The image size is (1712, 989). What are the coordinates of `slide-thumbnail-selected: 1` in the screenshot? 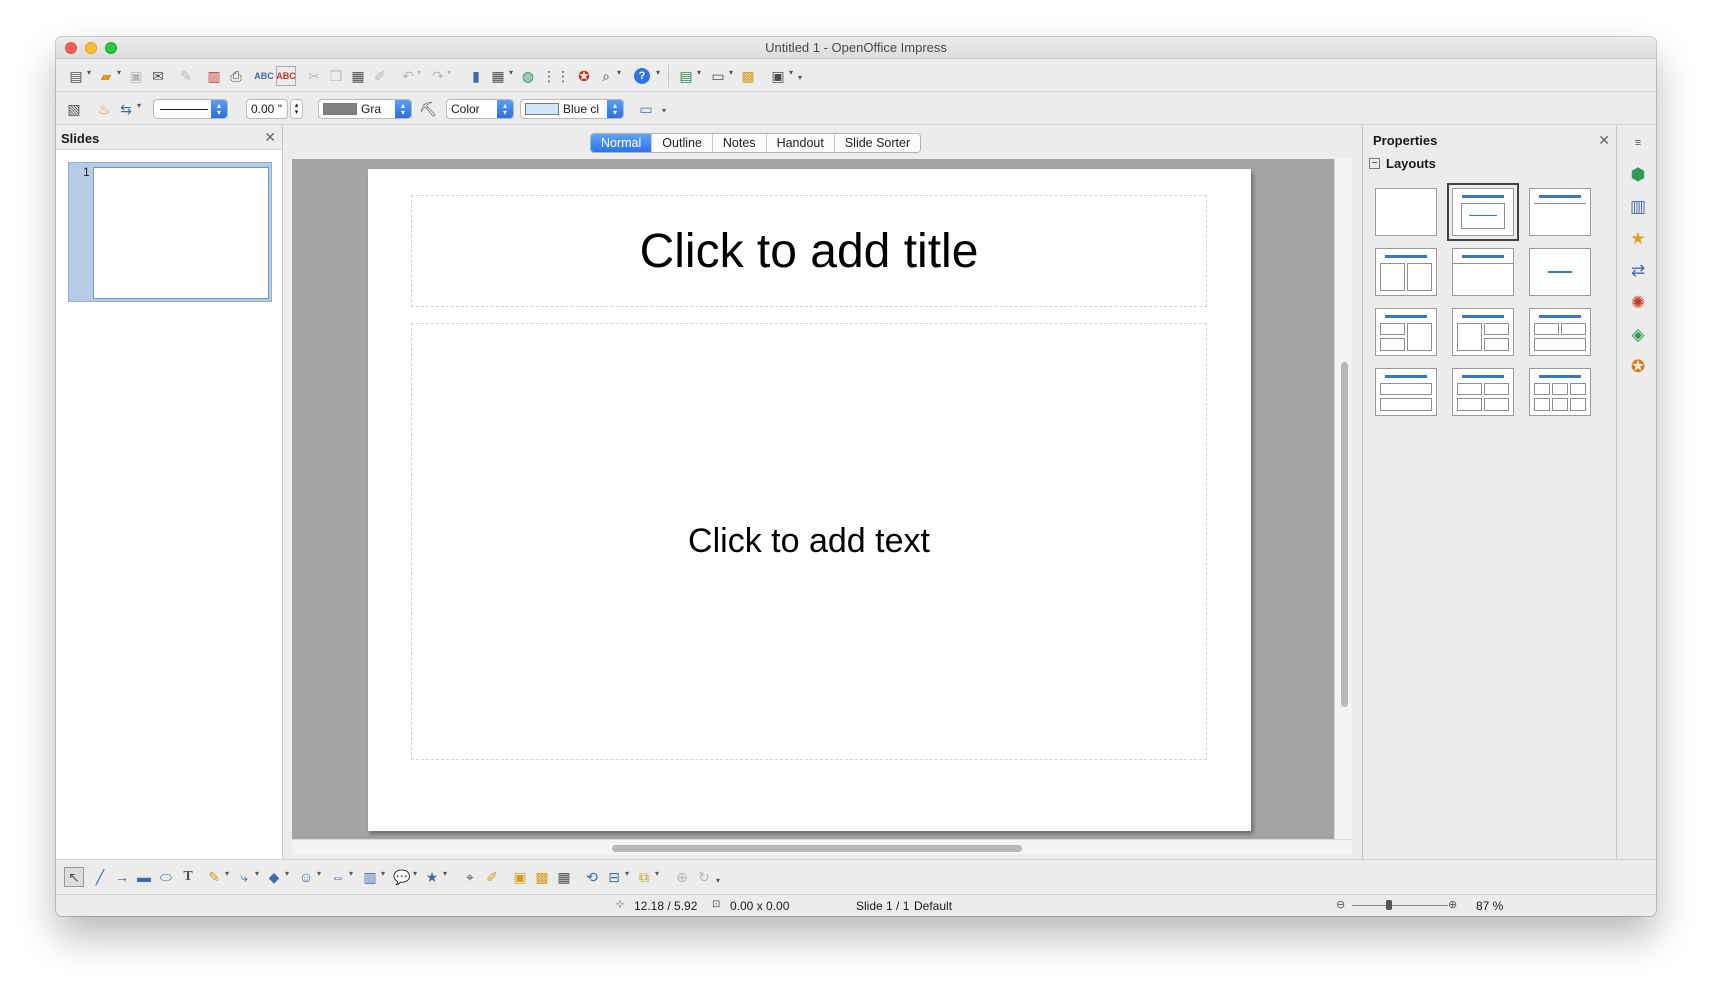 It's located at (170, 232).